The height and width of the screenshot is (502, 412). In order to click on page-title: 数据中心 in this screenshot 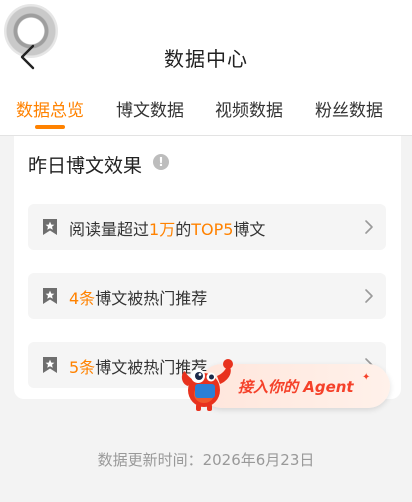, I will do `click(206, 59)`.